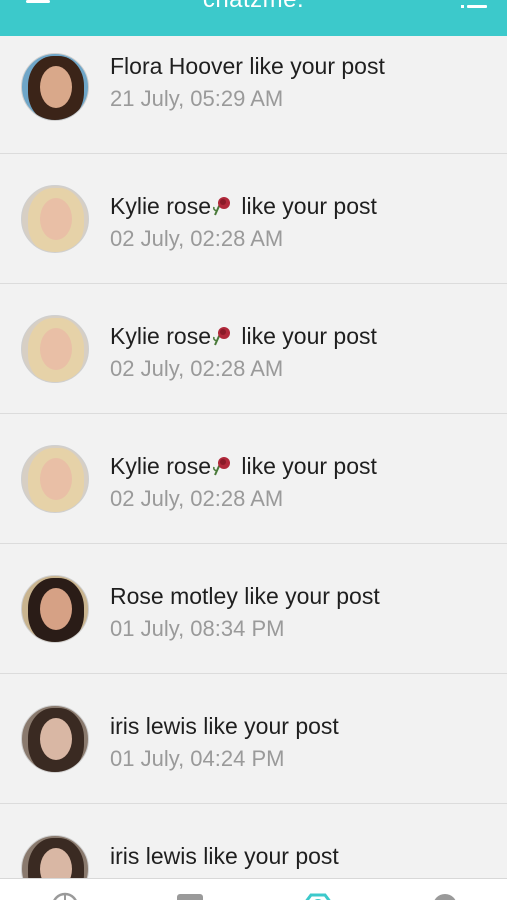 This screenshot has height=900, width=507. Describe the element at coordinates (316, 895) in the screenshot. I see `notifications-icon` at that location.